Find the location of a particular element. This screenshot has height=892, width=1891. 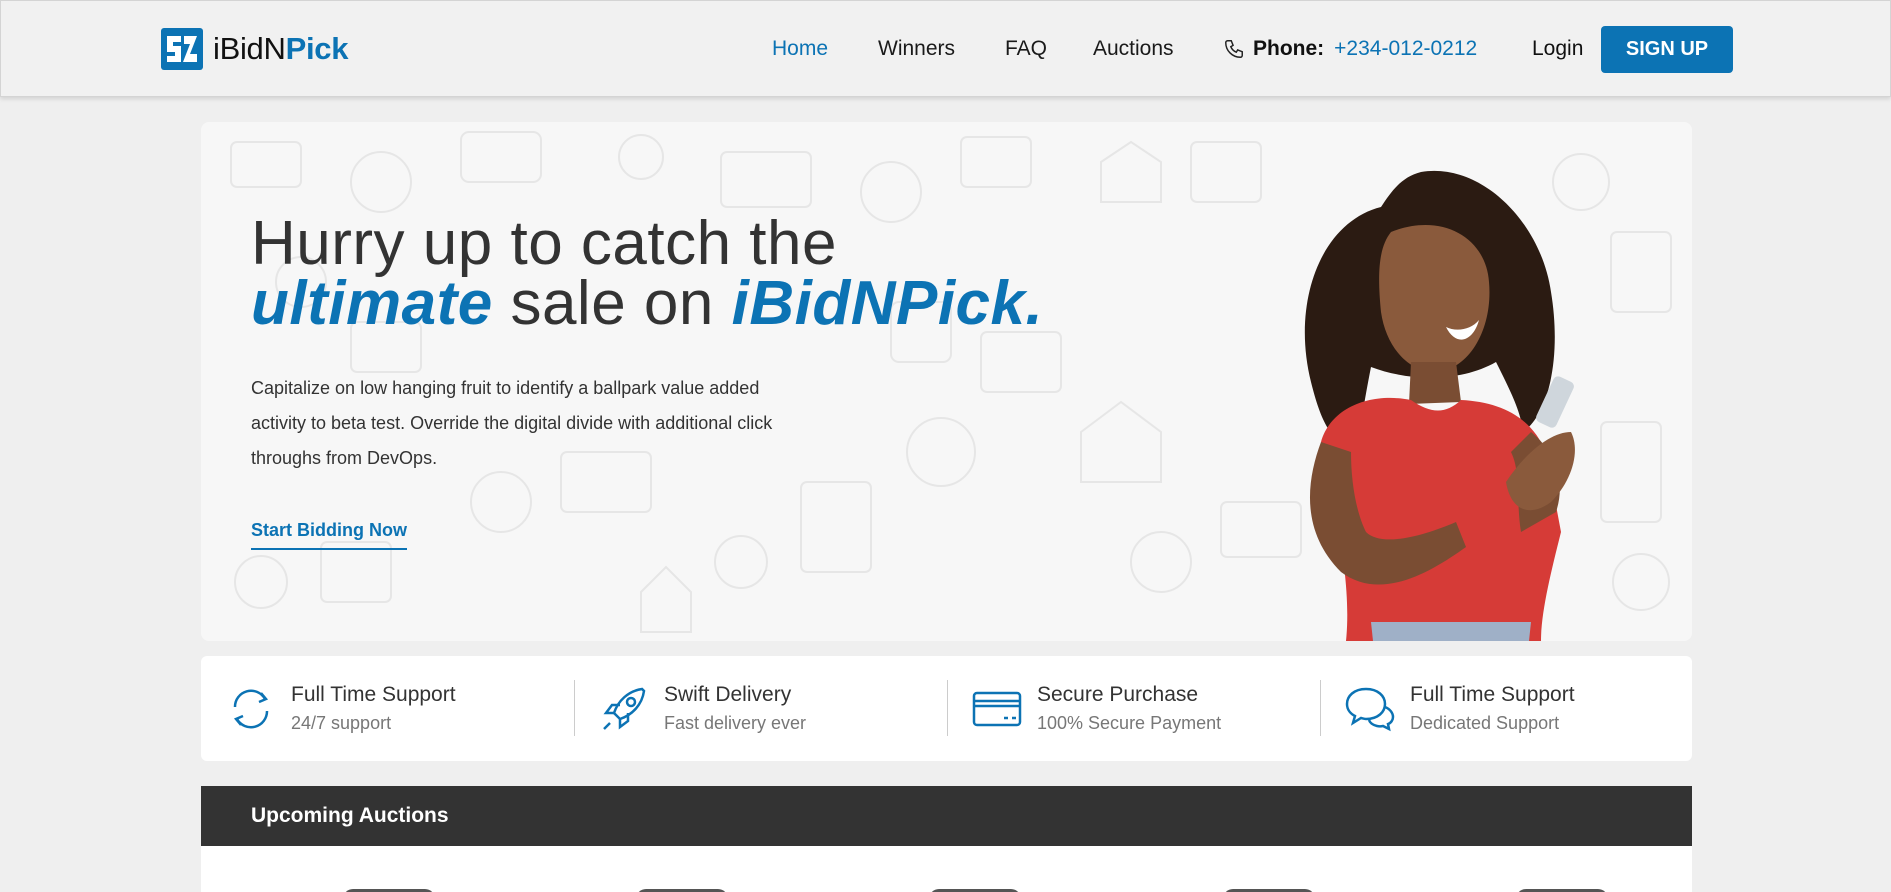

hero-woman-with-phone-image is located at coordinates (1439, 405).